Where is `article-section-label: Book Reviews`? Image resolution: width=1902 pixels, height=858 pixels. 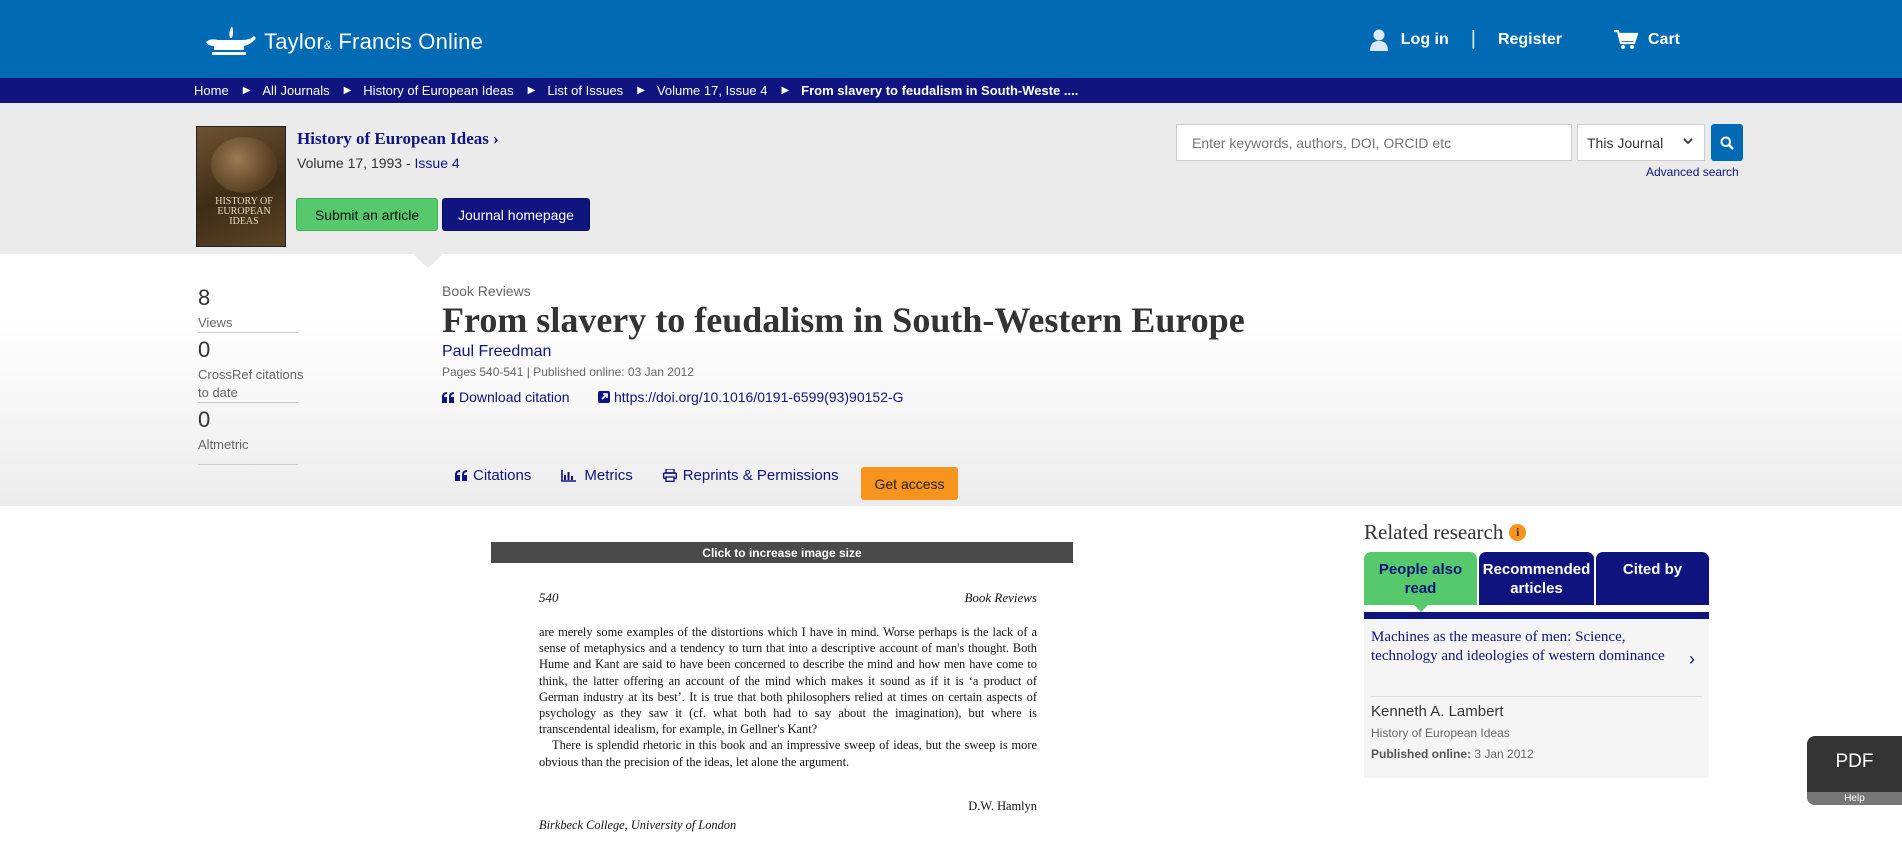 article-section-label: Book Reviews is located at coordinates (486, 291).